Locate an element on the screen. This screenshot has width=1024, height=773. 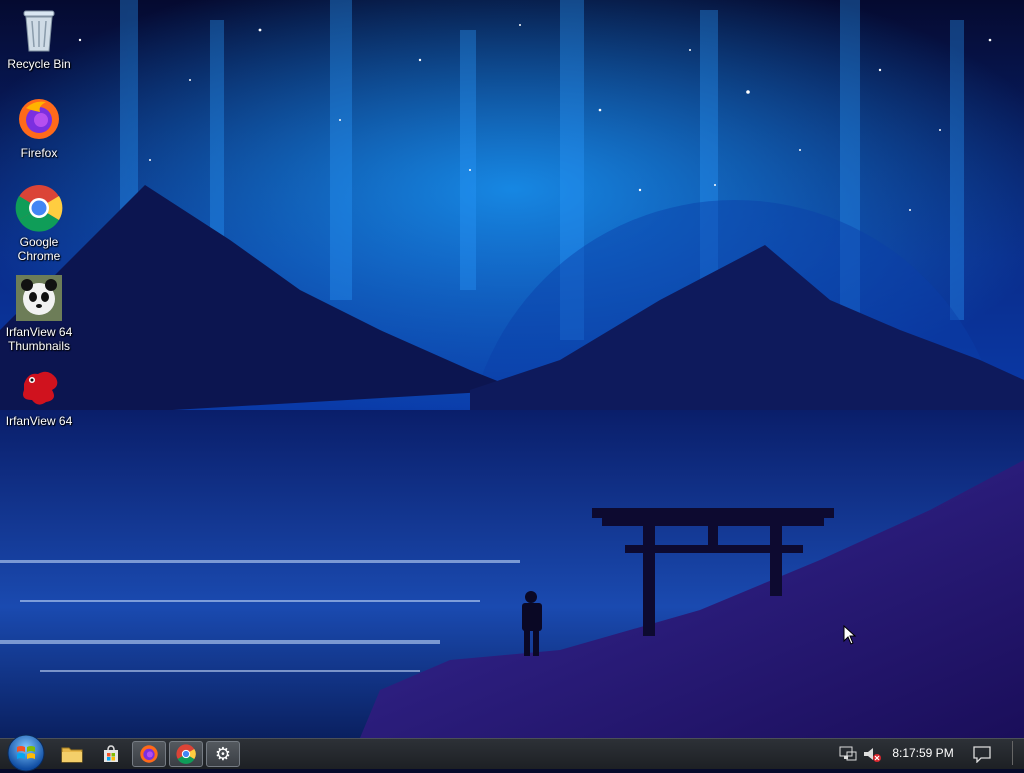
desktop-icon-irfanview: IrfanView 64 is located at coordinates (39, 395).